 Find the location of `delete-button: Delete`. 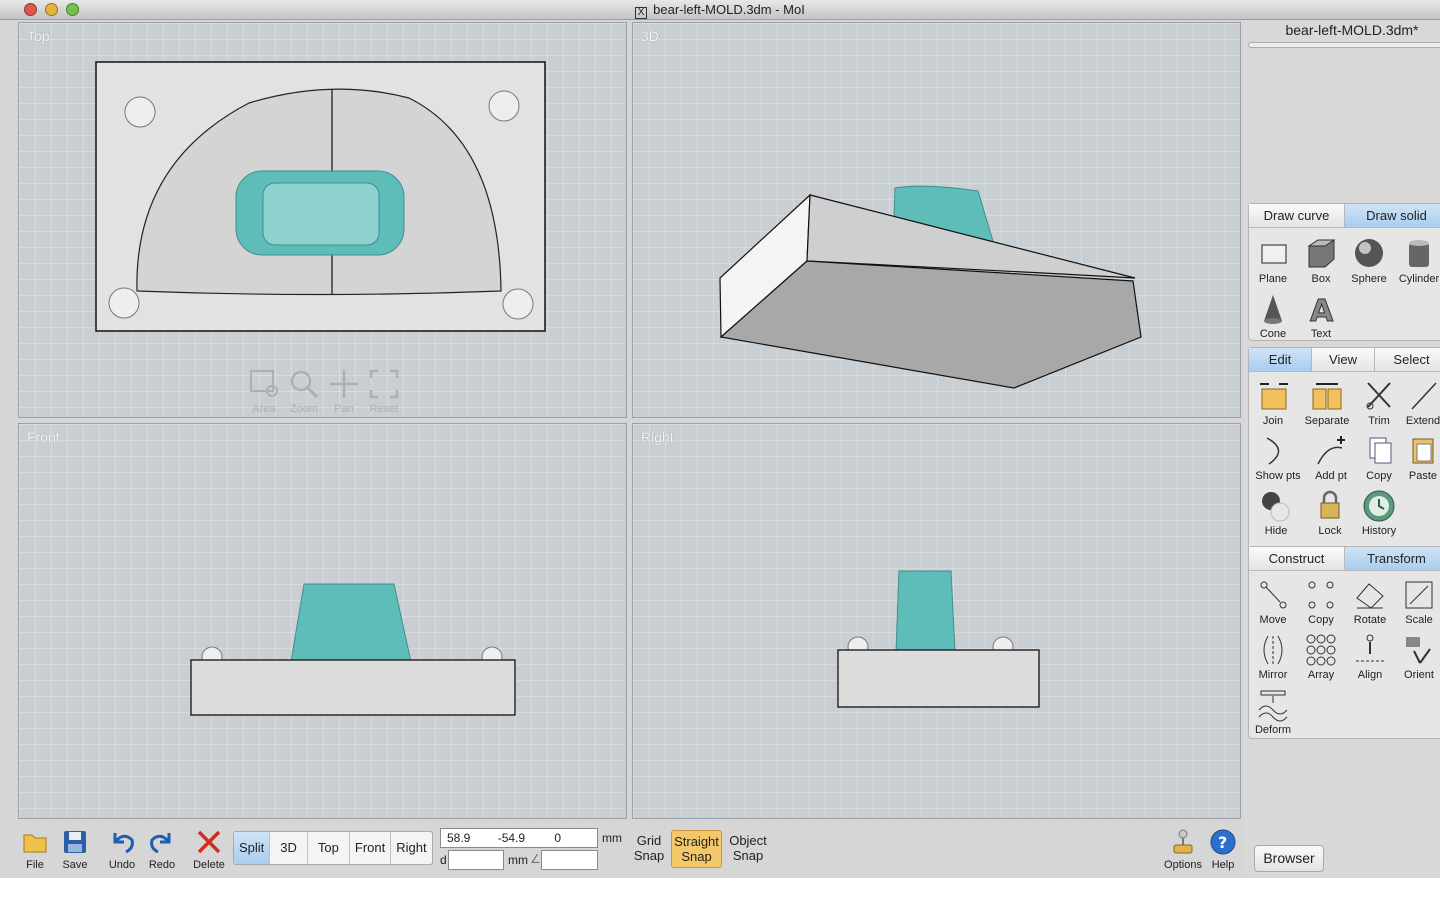

delete-button: Delete is located at coordinates (209, 849).